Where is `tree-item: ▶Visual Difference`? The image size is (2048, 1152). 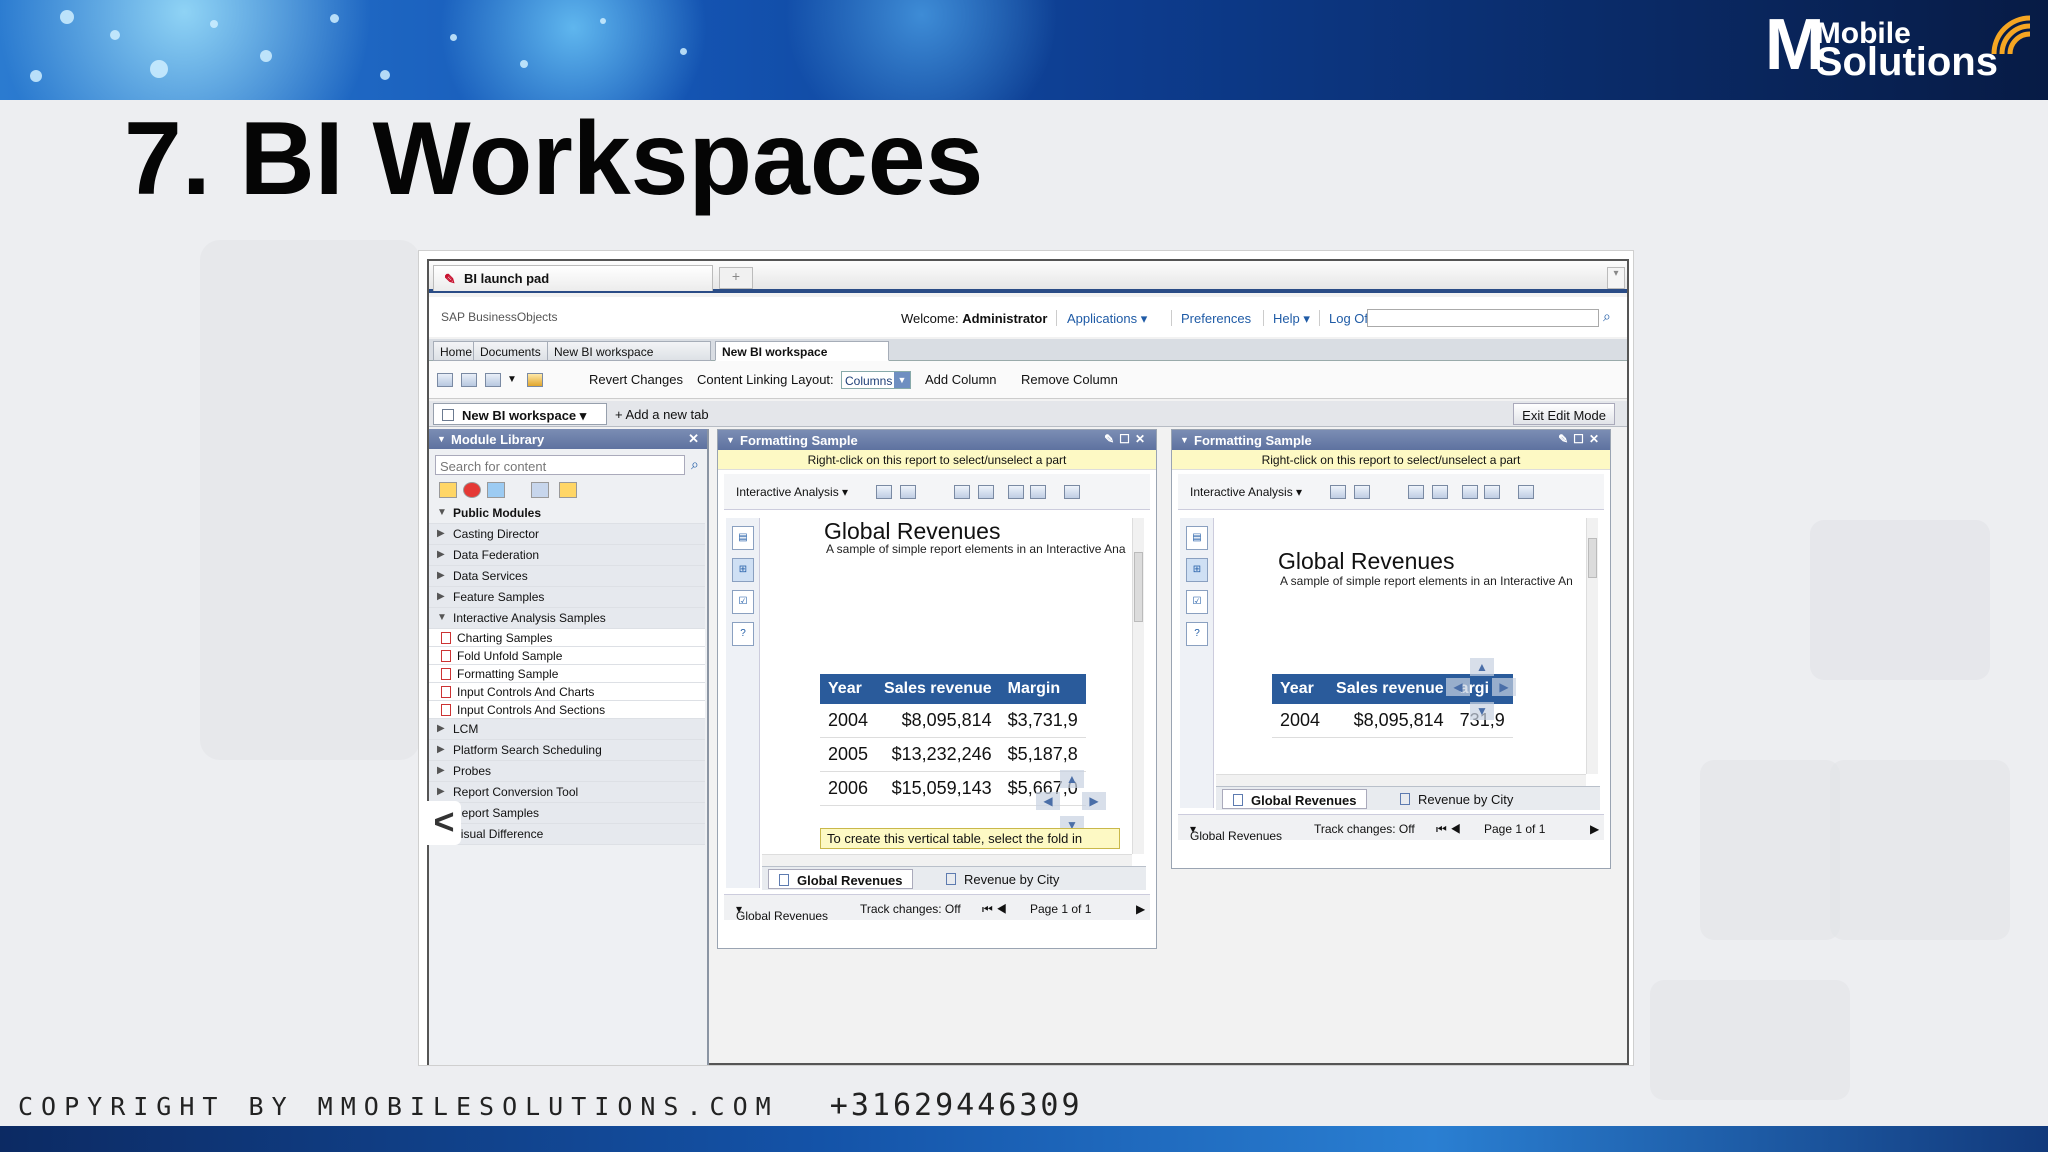
tree-item: ▶Visual Difference is located at coordinates (567, 834).